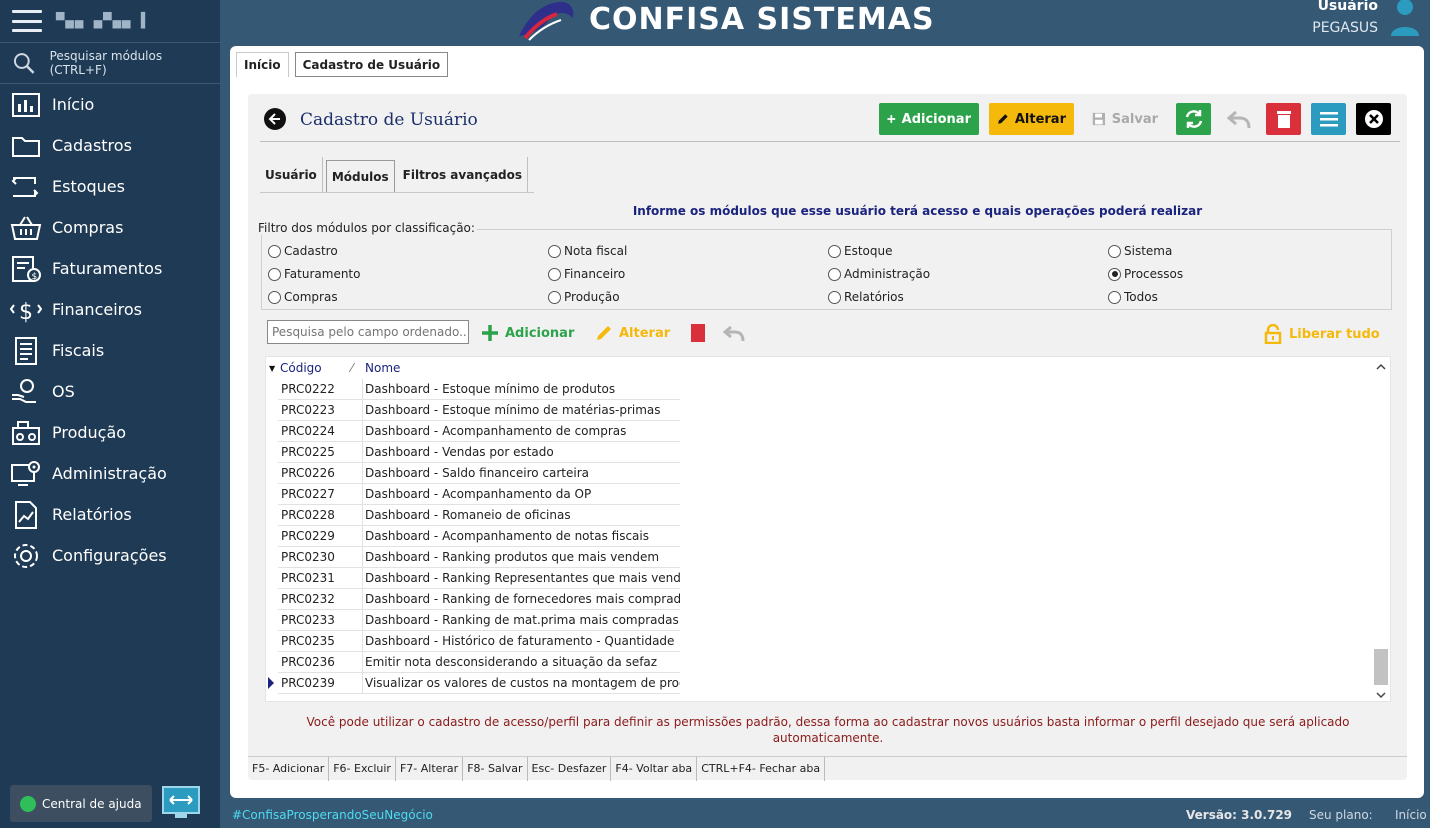 The height and width of the screenshot is (828, 1430). Describe the element at coordinates (110, 473) in the screenshot. I see `sidebar-item-administracao: Administração` at that location.